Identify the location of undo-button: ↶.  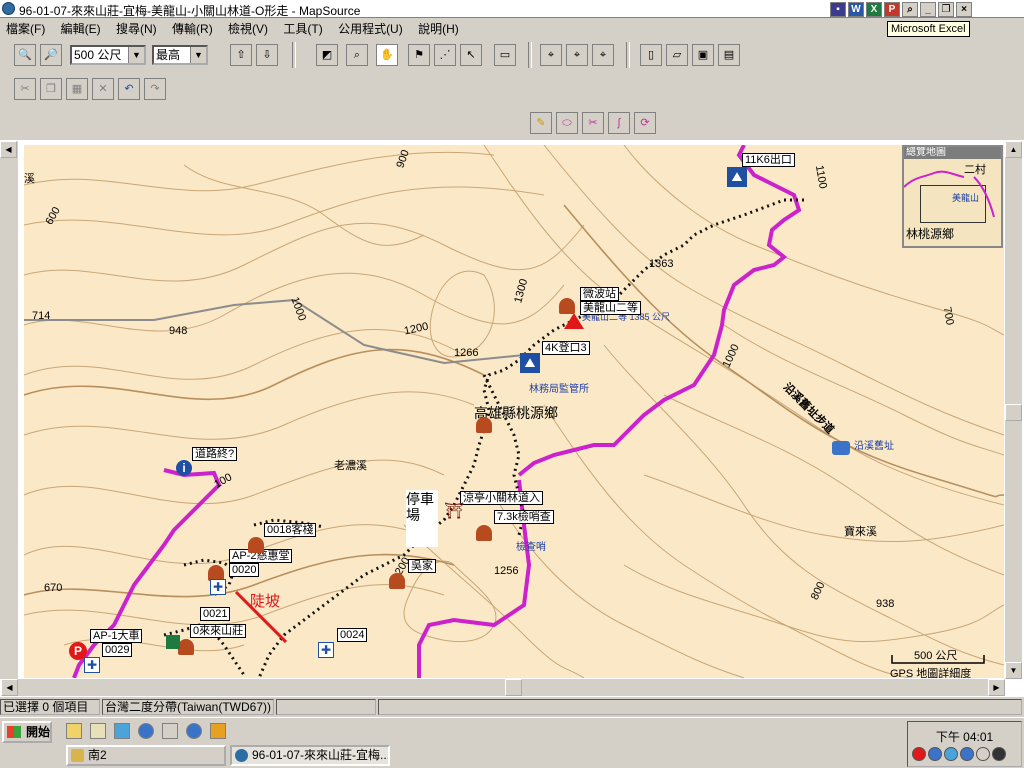
(129, 89).